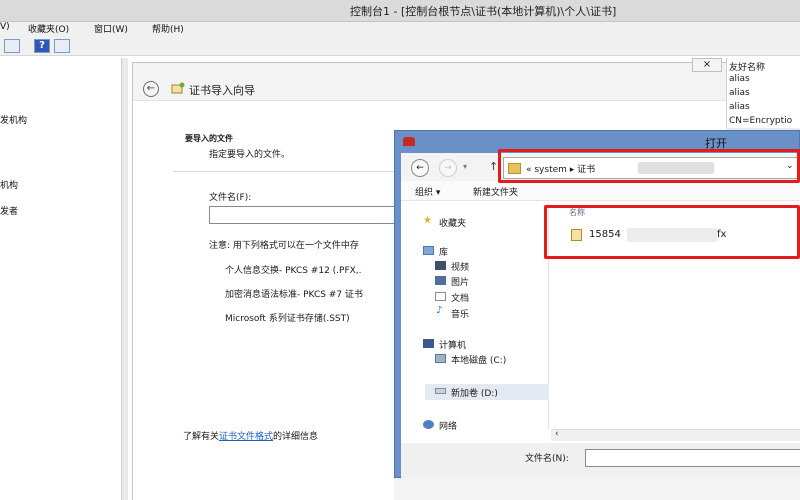 The image size is (800, 500). I want to click on picture-icon, so click(440, 280).